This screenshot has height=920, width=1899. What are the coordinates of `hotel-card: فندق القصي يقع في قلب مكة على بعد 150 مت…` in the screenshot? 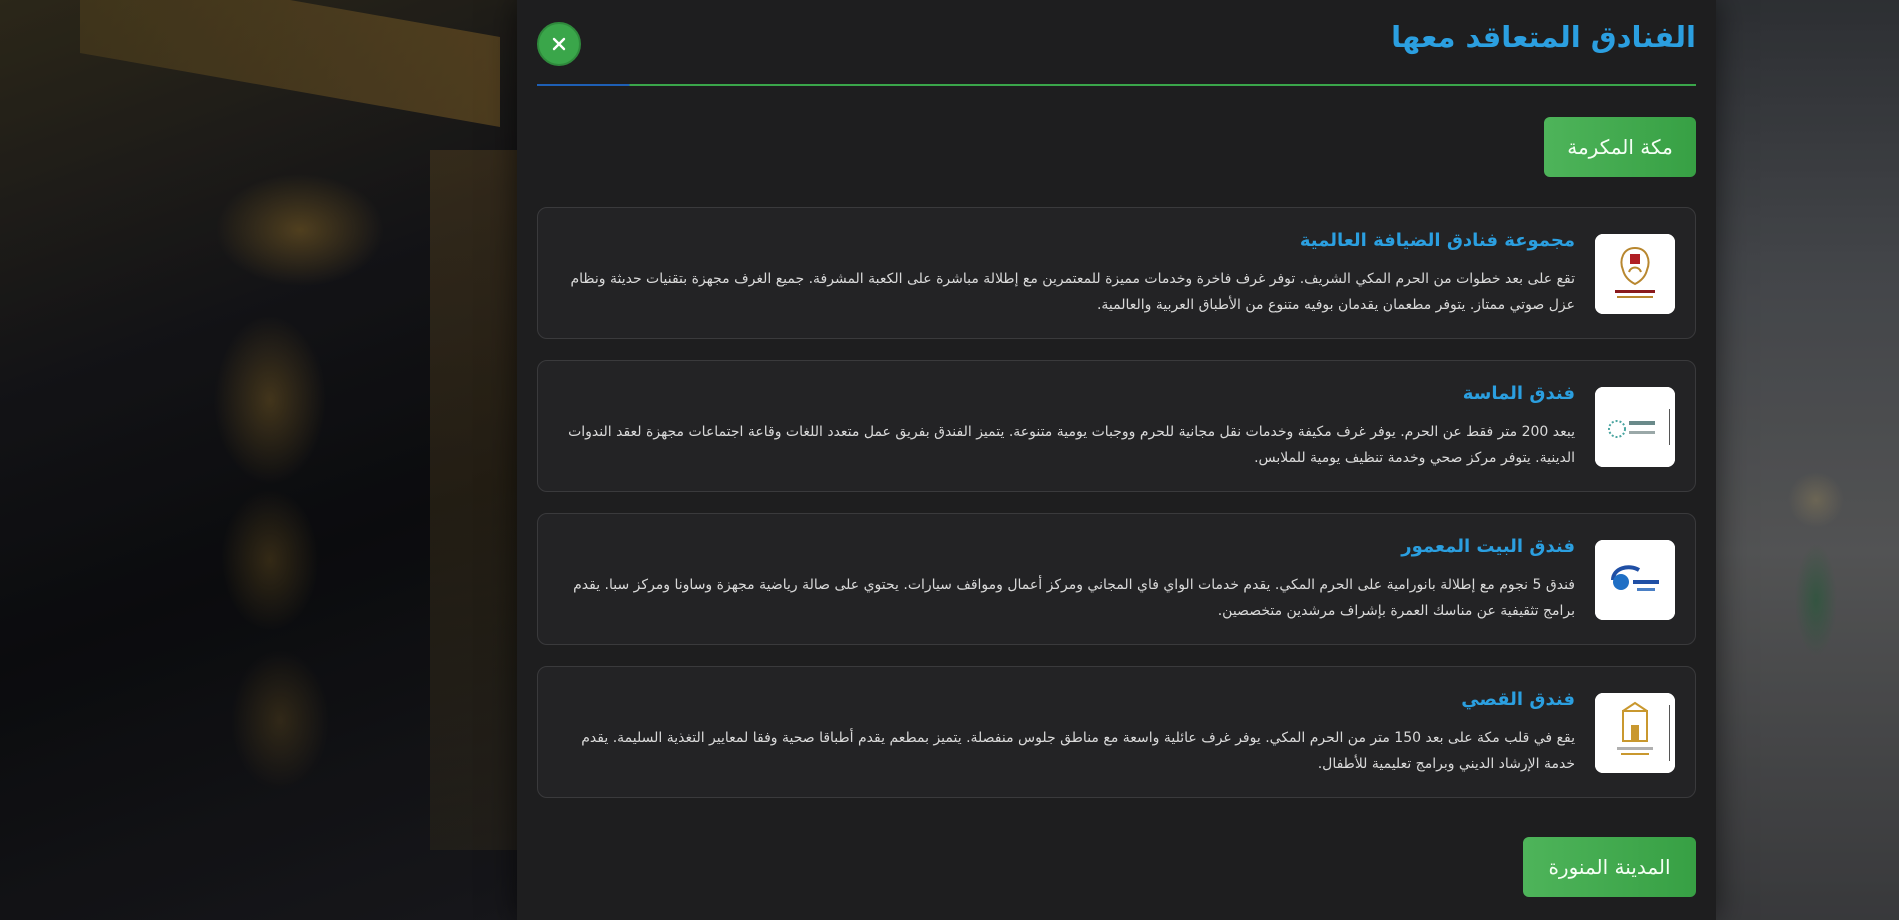 It's located at (1116, 732).